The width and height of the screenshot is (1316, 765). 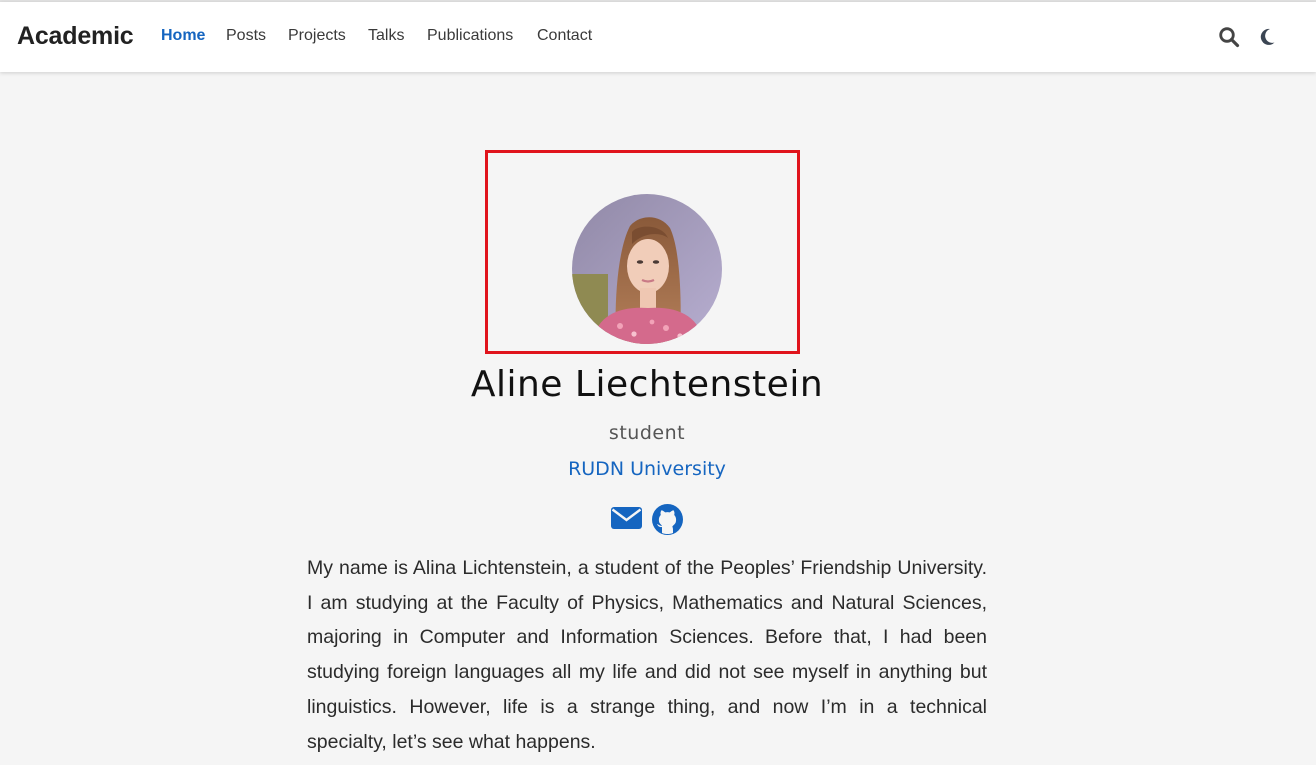 What do you see at coordinates (183, 36) in the screenshot?
I see `nav-item-home: Home` at bounding box center [183, 36].